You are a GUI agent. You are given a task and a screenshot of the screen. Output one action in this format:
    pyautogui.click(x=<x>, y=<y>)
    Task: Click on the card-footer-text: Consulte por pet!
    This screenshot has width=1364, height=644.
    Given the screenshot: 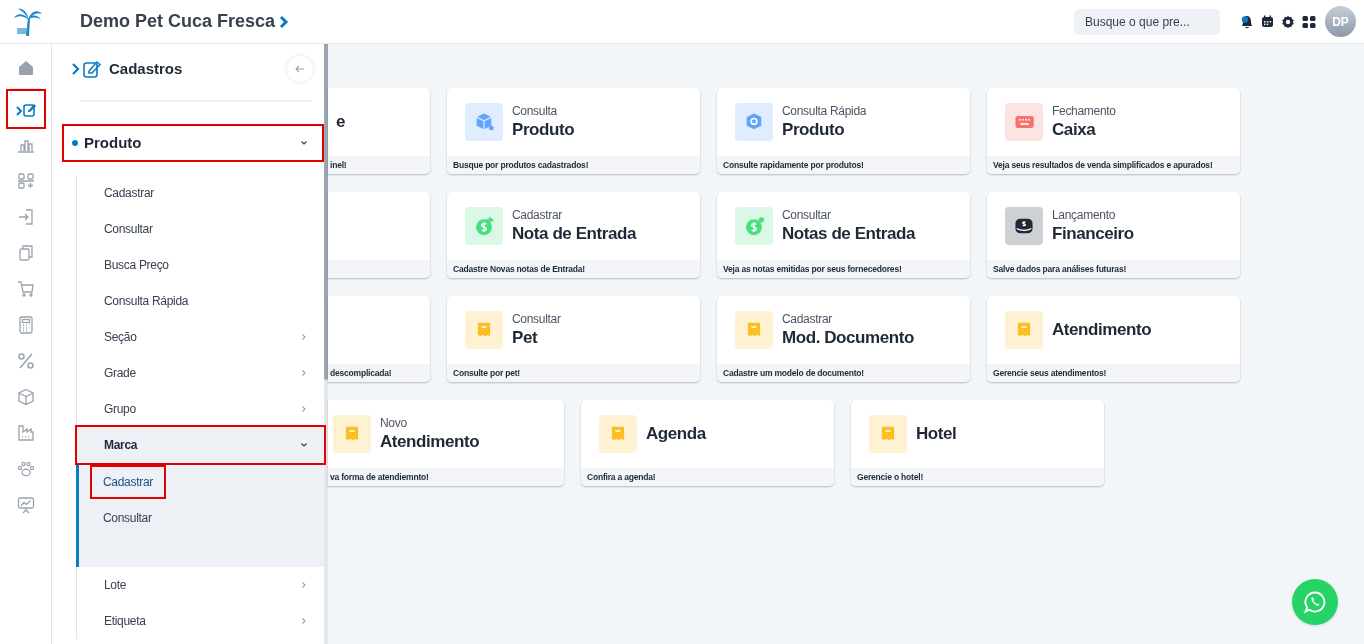 What is the action you would take?
    pyautogui.click(x=486, y=373)
    